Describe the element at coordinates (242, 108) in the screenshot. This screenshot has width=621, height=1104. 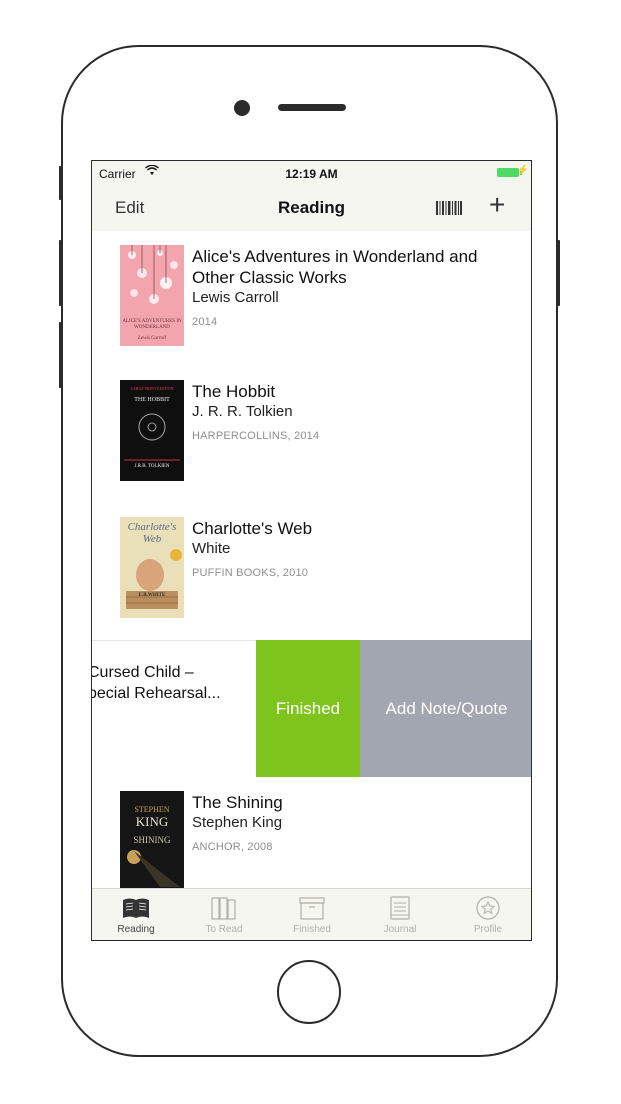
I see `front-camera` at that location.